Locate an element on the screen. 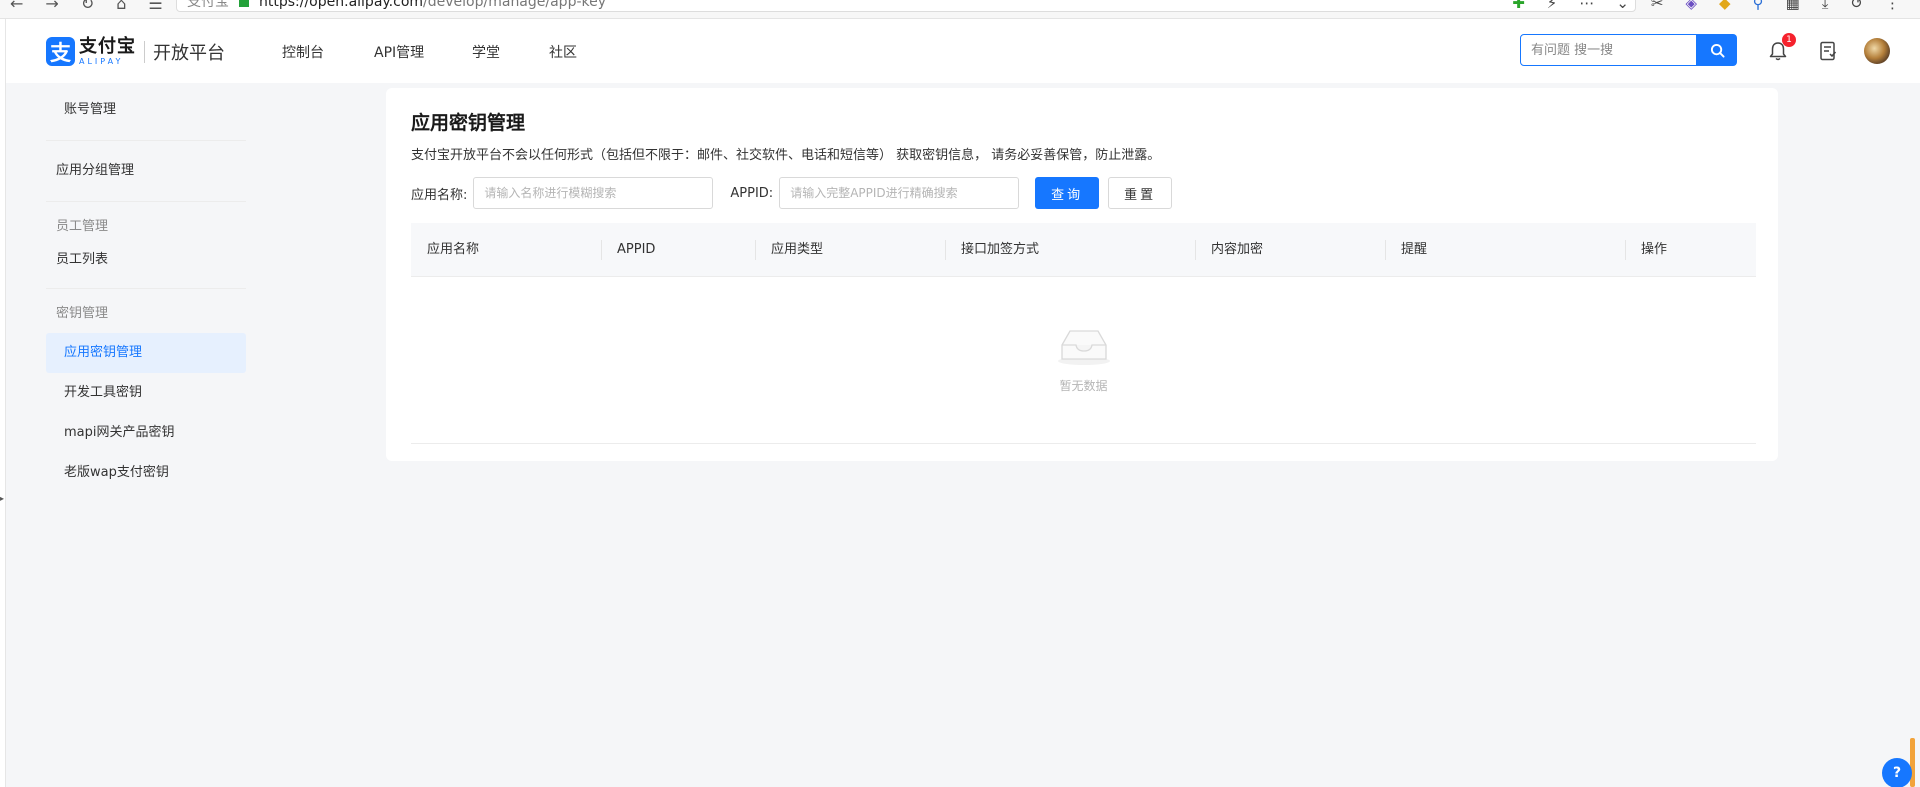 This screenshot has width=1920, height=787. sidebar-item-app-group: 应用分组管理 is located at coordinates (146, 171).